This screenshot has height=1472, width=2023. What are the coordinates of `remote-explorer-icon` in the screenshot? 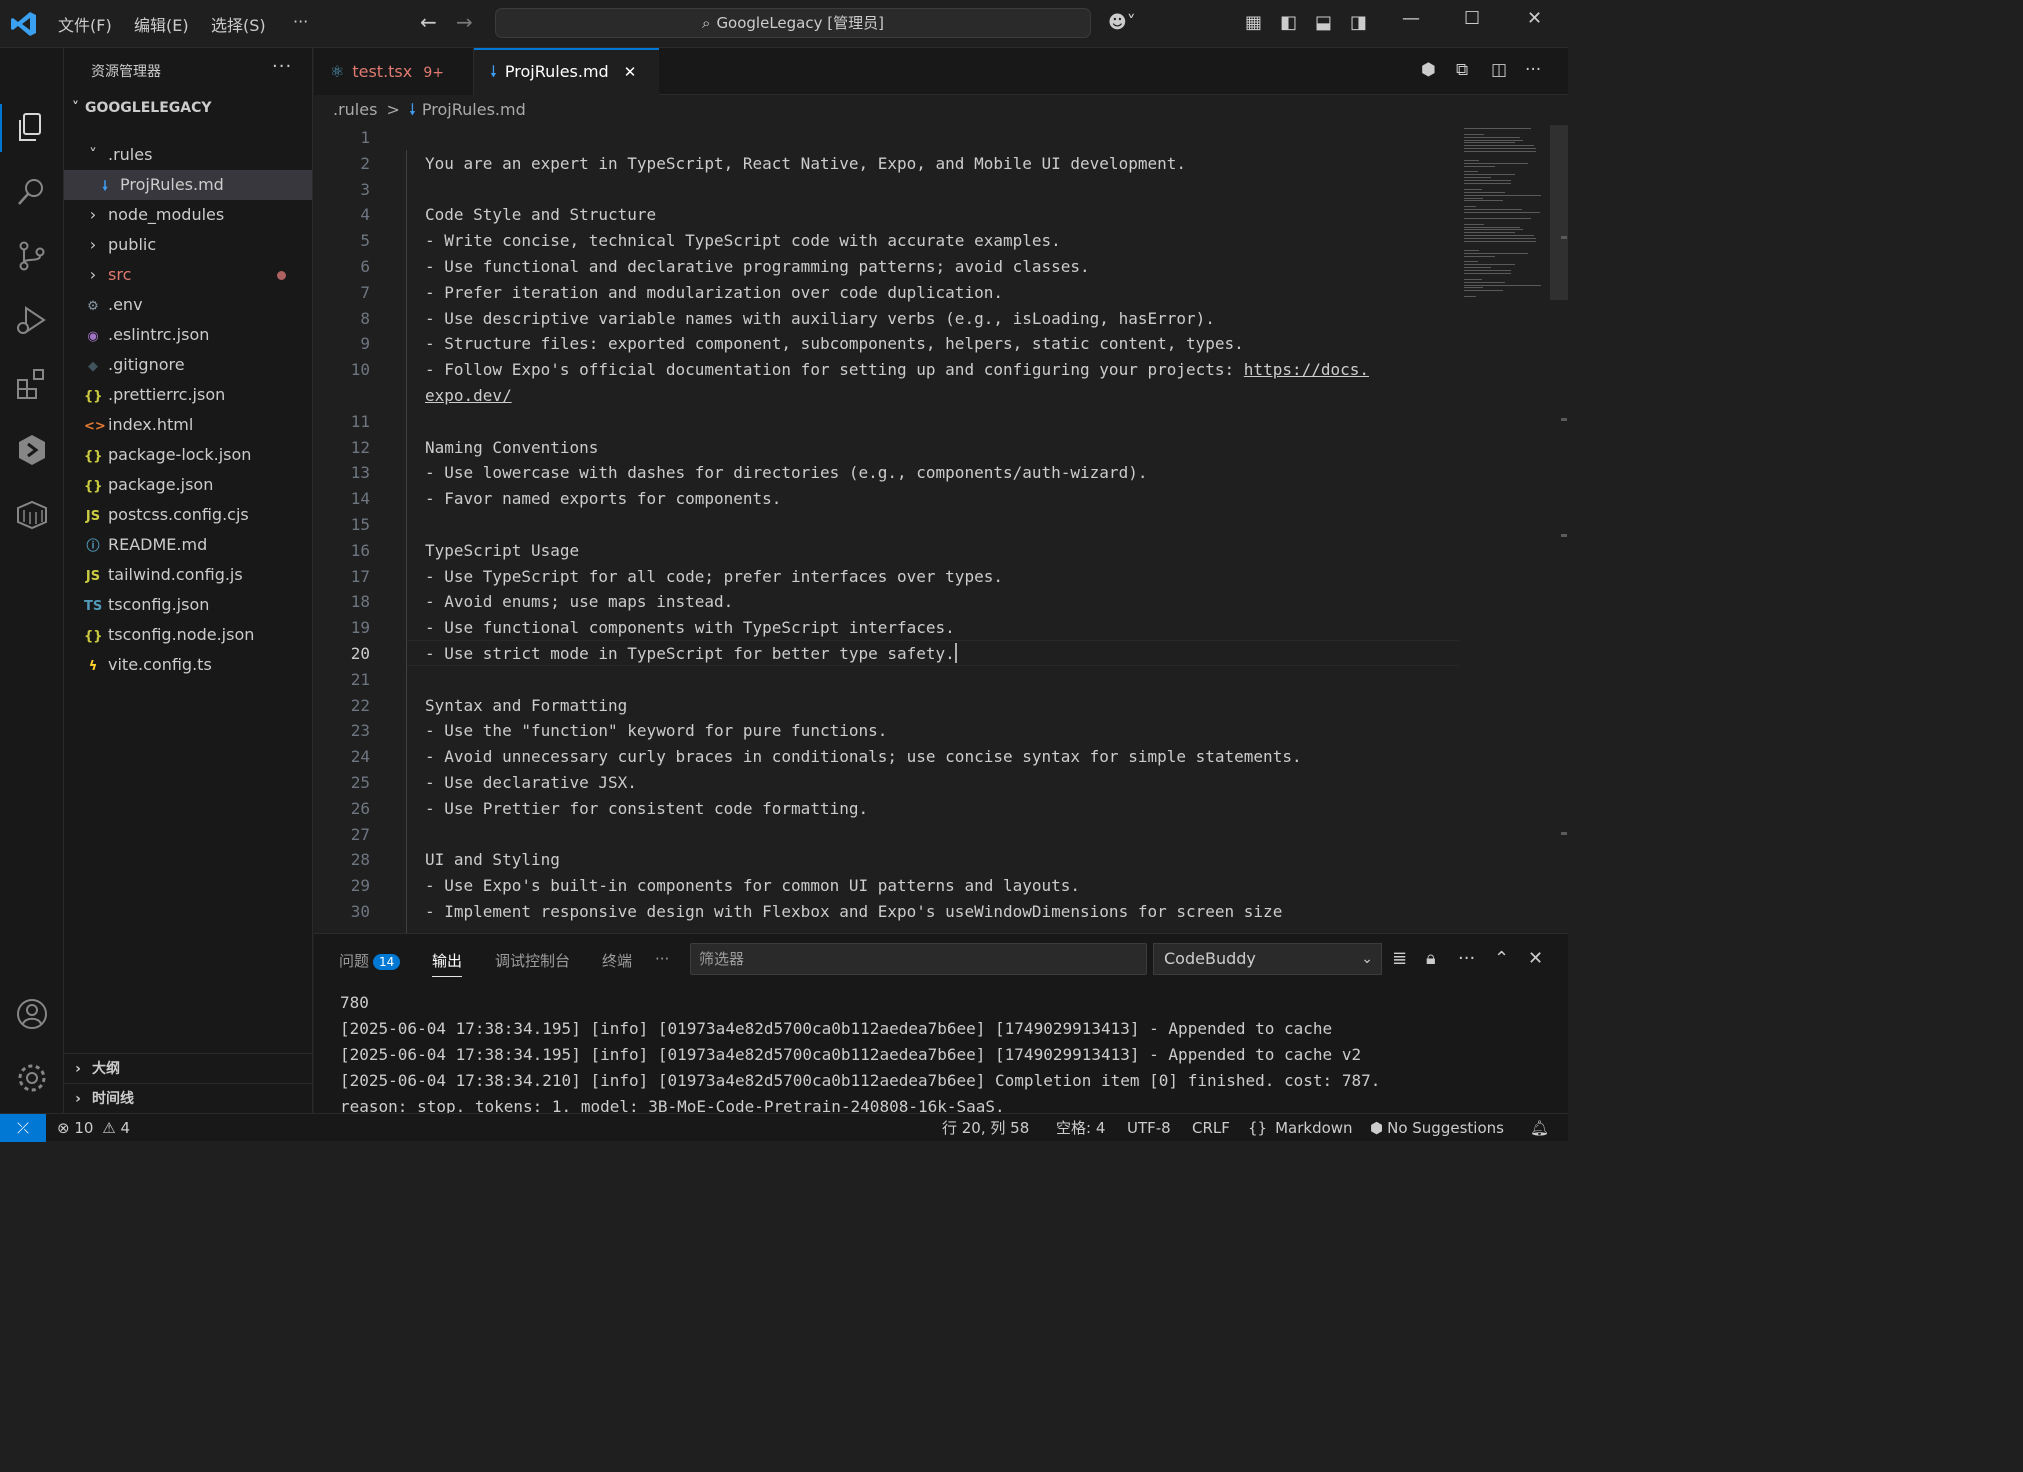 It's located at (32, 514).